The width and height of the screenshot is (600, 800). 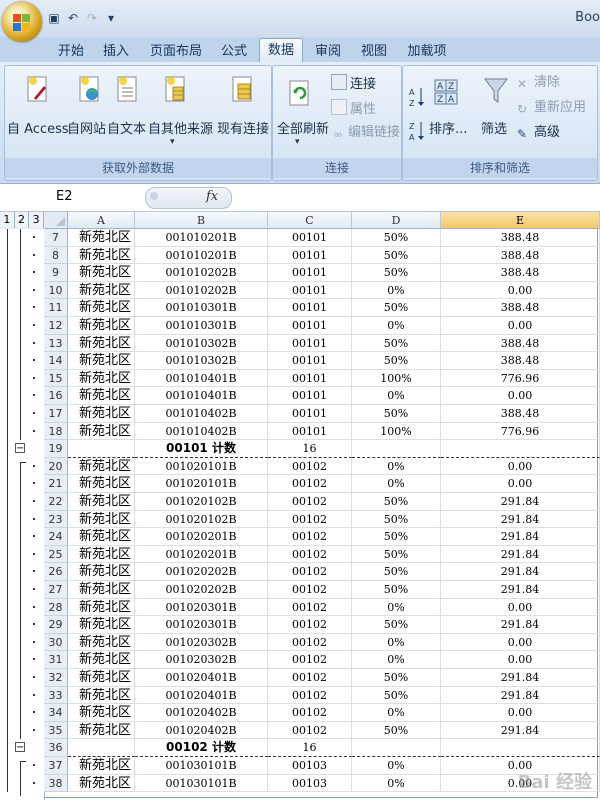 What do you see at coordinates (86, 127) in the screenshot?
I see `from-web-button: 自网站` at bounding box center [86, 127].